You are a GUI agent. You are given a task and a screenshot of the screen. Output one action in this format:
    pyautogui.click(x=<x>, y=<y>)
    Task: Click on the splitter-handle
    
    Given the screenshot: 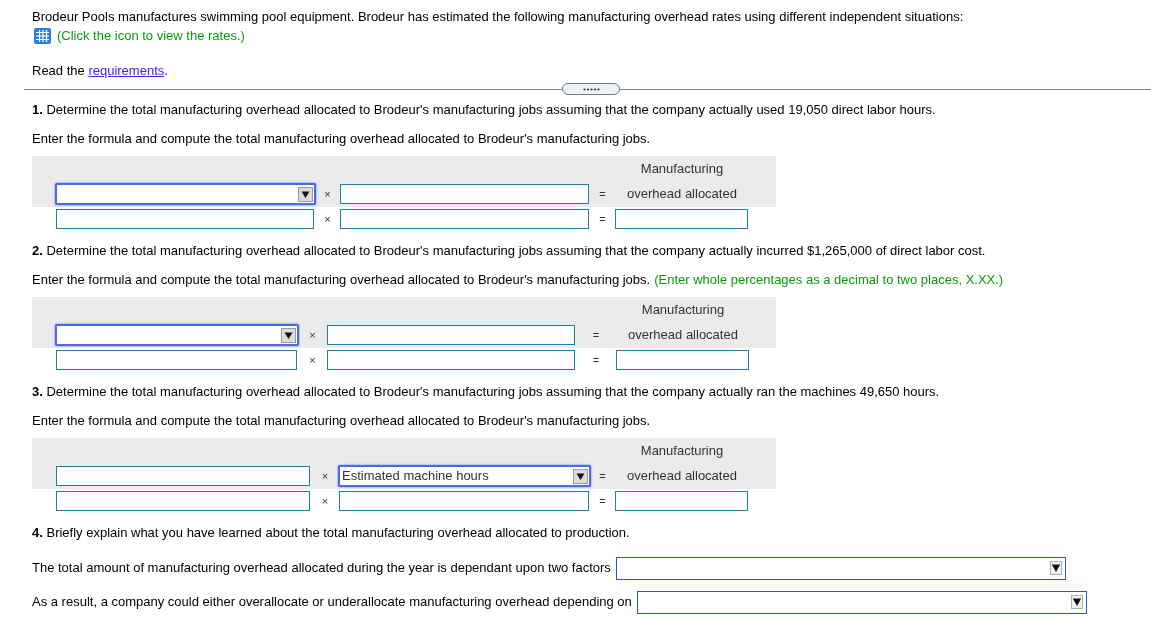 What is the action you would take?
    pyautogui.click(x=591, y=89)
    